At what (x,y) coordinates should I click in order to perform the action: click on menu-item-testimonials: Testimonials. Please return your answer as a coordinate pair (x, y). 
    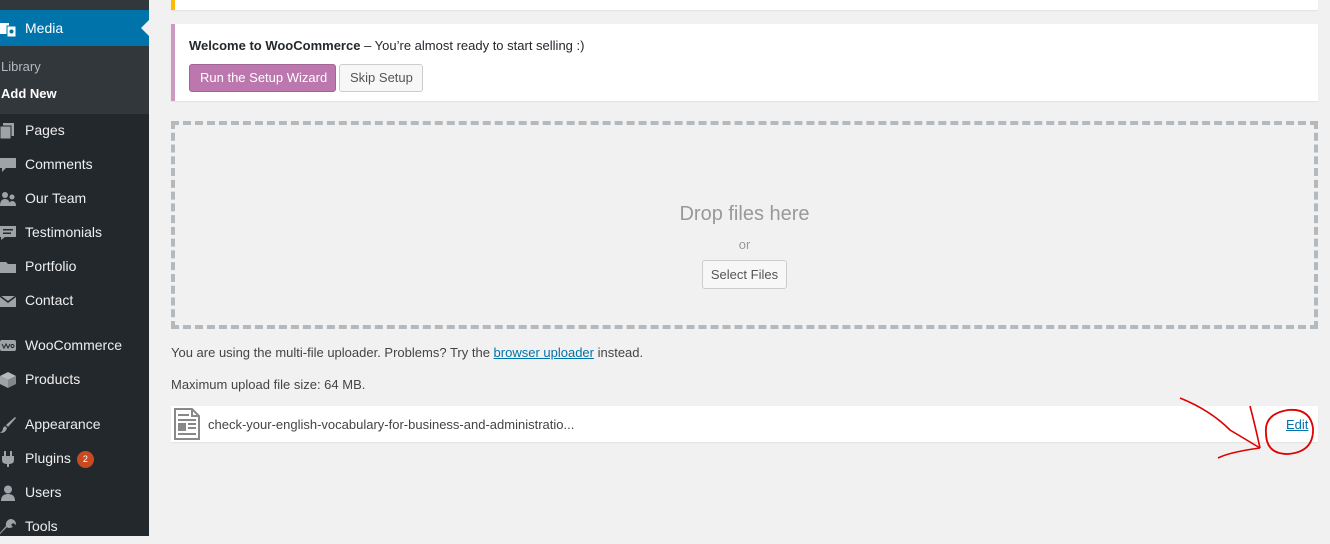
    Looking at the image, I should click on (74, 233).